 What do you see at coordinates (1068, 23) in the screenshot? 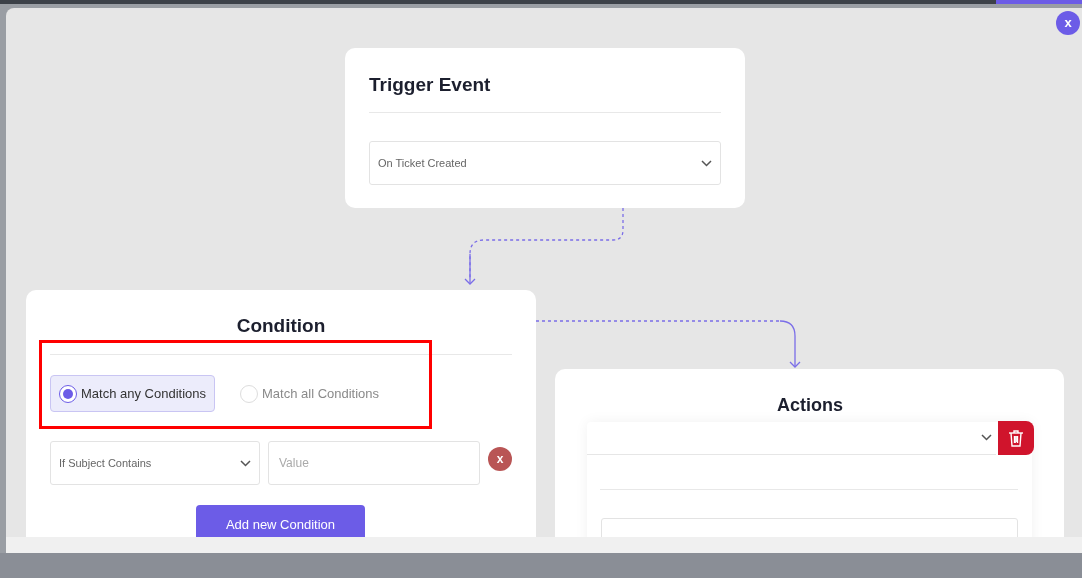
I see `close-button: x` at bounding box center [1068, 23].